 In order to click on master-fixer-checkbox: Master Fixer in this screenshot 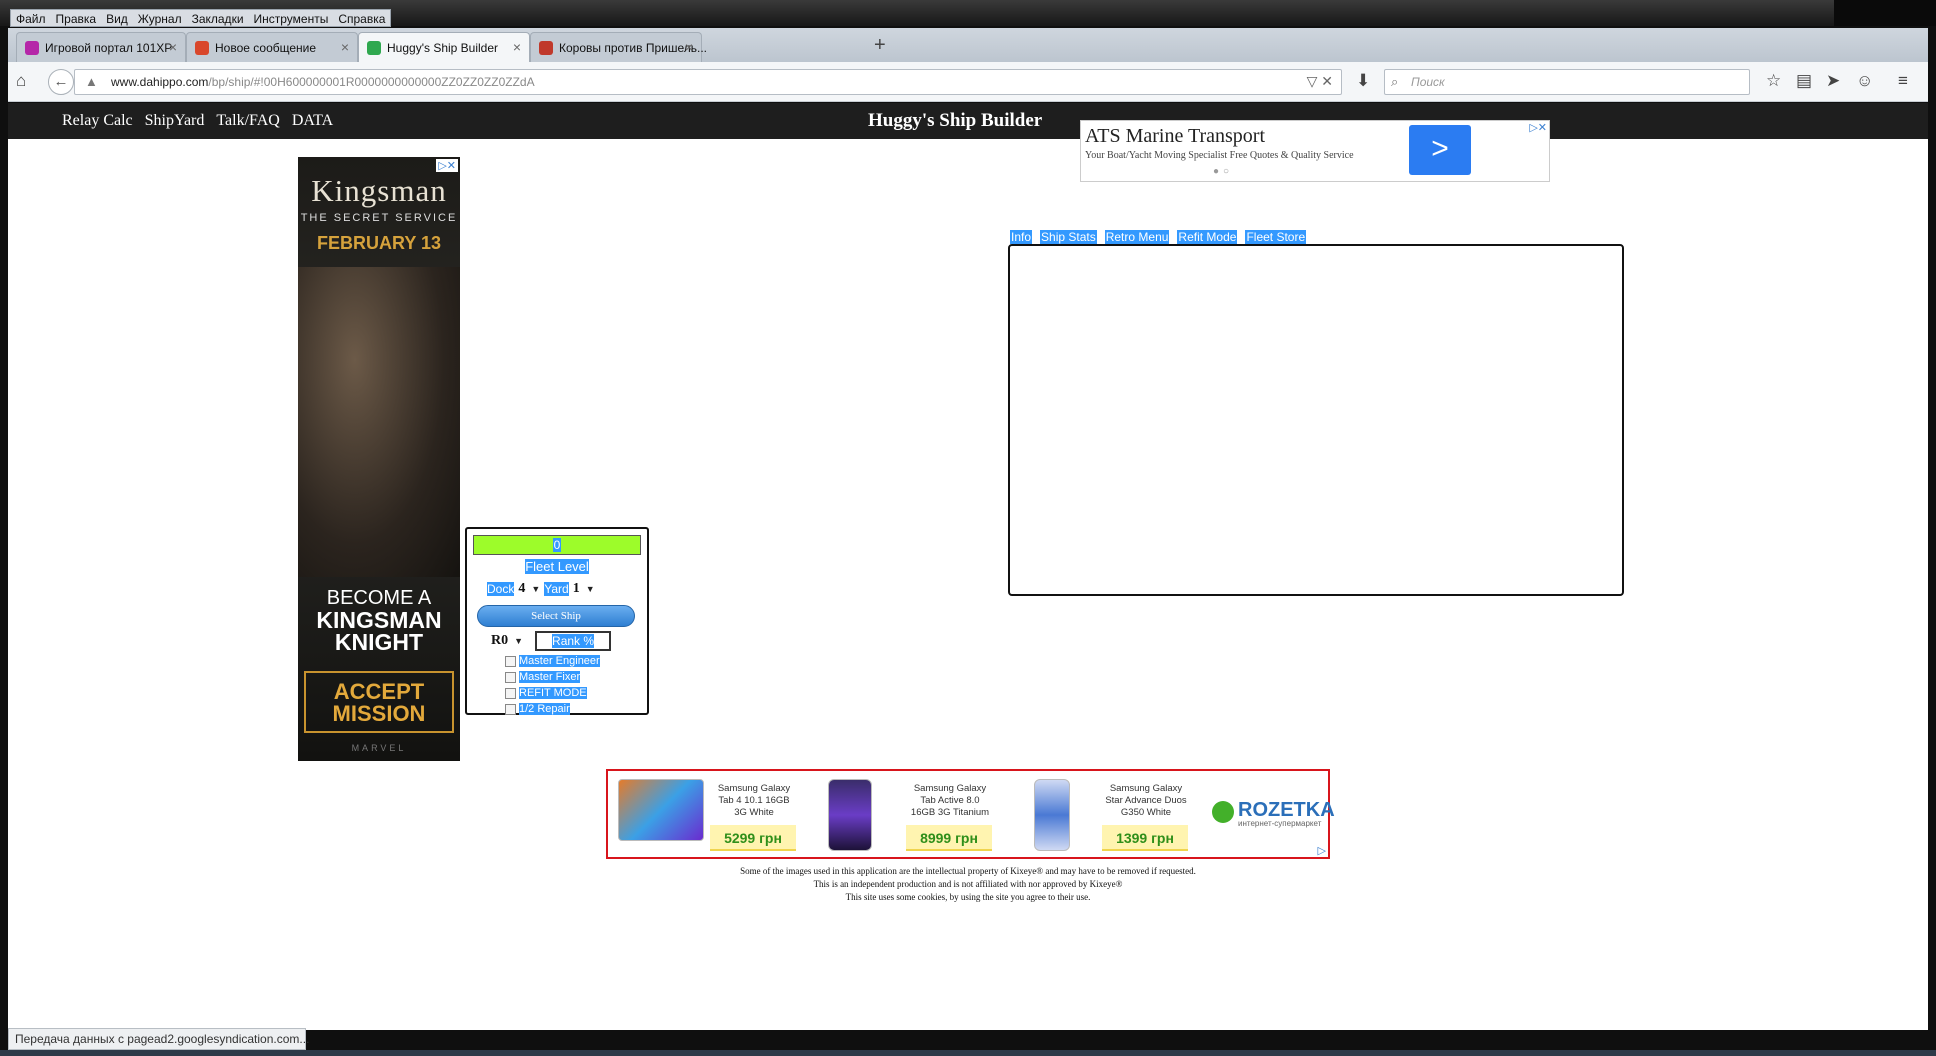, I will do `click(543, 677)`.